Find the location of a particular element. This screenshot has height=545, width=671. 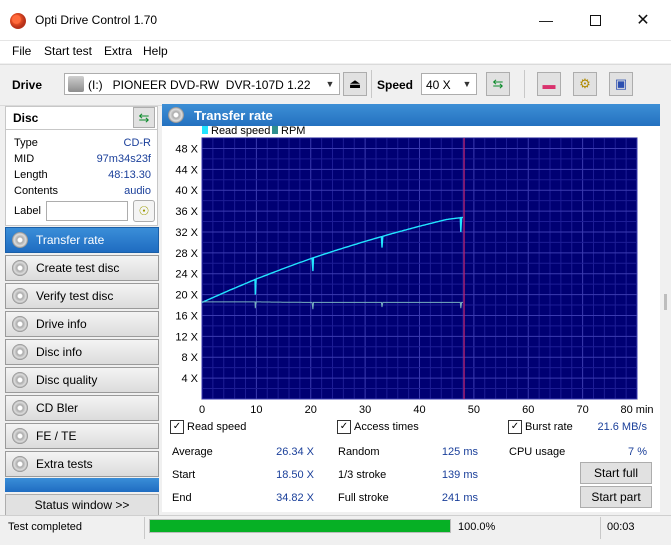

menu-file: File is located at coordinates (21, 51).